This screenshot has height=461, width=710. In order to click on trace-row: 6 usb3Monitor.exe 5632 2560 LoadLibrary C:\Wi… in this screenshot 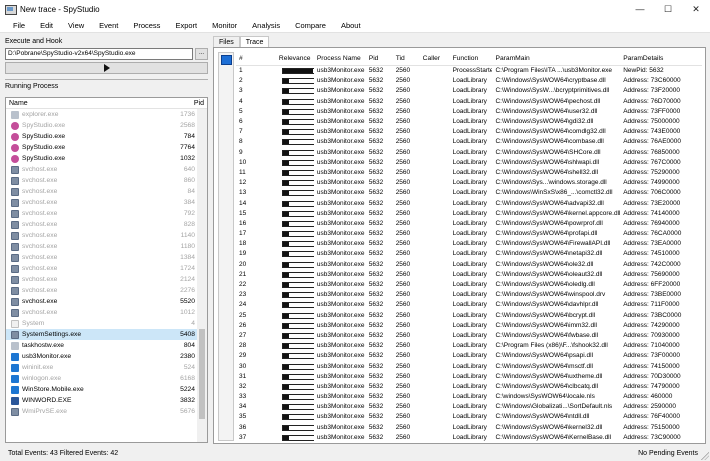, I will do `click(469, 122)`.